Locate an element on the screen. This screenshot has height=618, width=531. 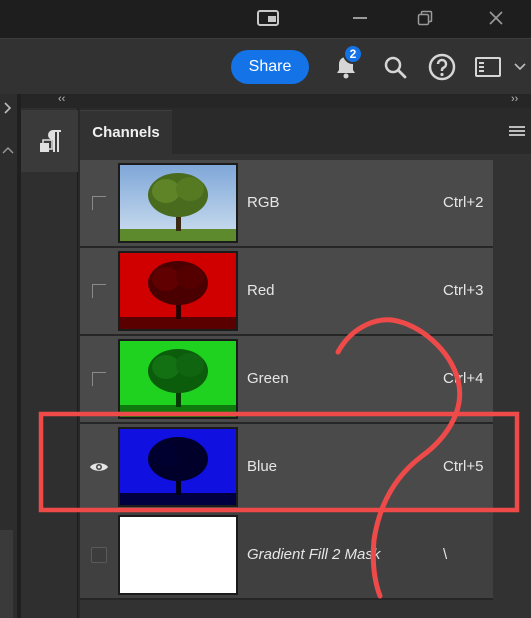
channel-row-red: Red Ctrl+3 is located at coordinates (286, 292).